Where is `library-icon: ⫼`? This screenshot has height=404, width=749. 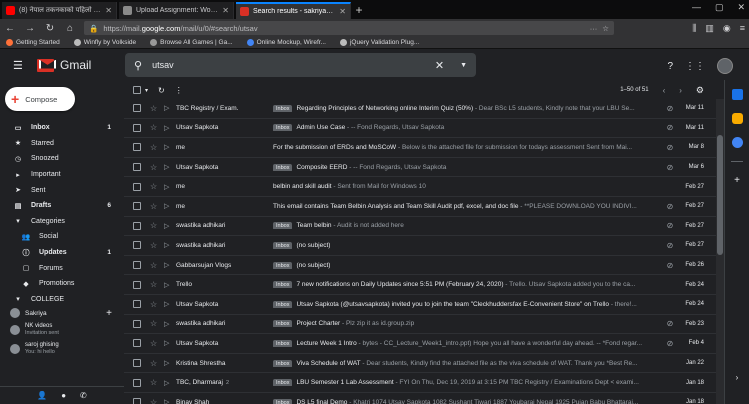 library-icon: ⫼ is located at coordinates (694, 28).